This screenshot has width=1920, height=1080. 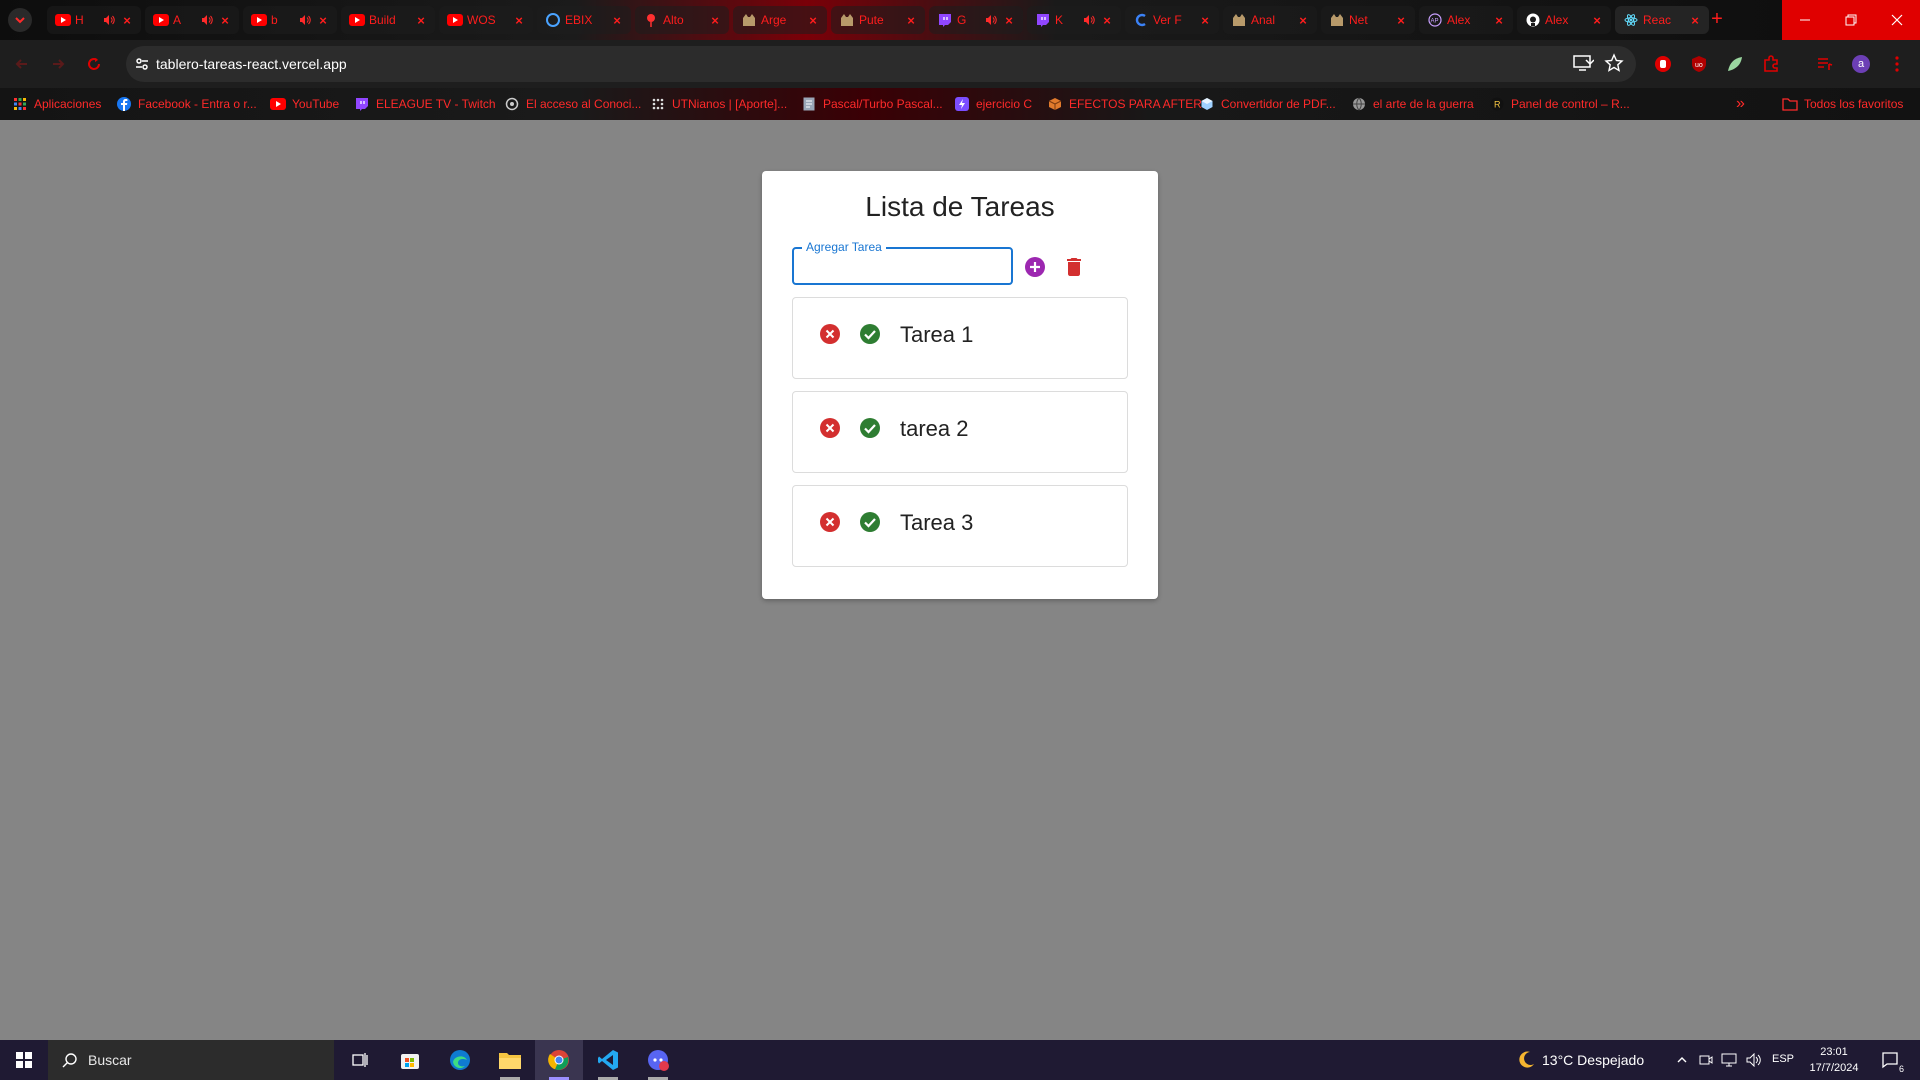 What do you see at coordinates (304, 104) in the screenshot?
I see `bookmark-item: YouTube` at bounding box center [304, 104].